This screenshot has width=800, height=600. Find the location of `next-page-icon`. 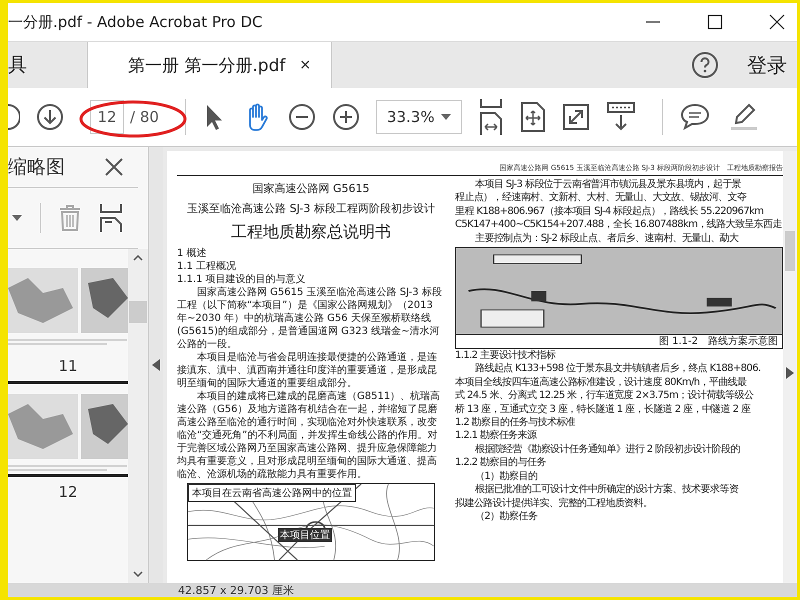

next-page-icon is located at coordinates (50, 117).